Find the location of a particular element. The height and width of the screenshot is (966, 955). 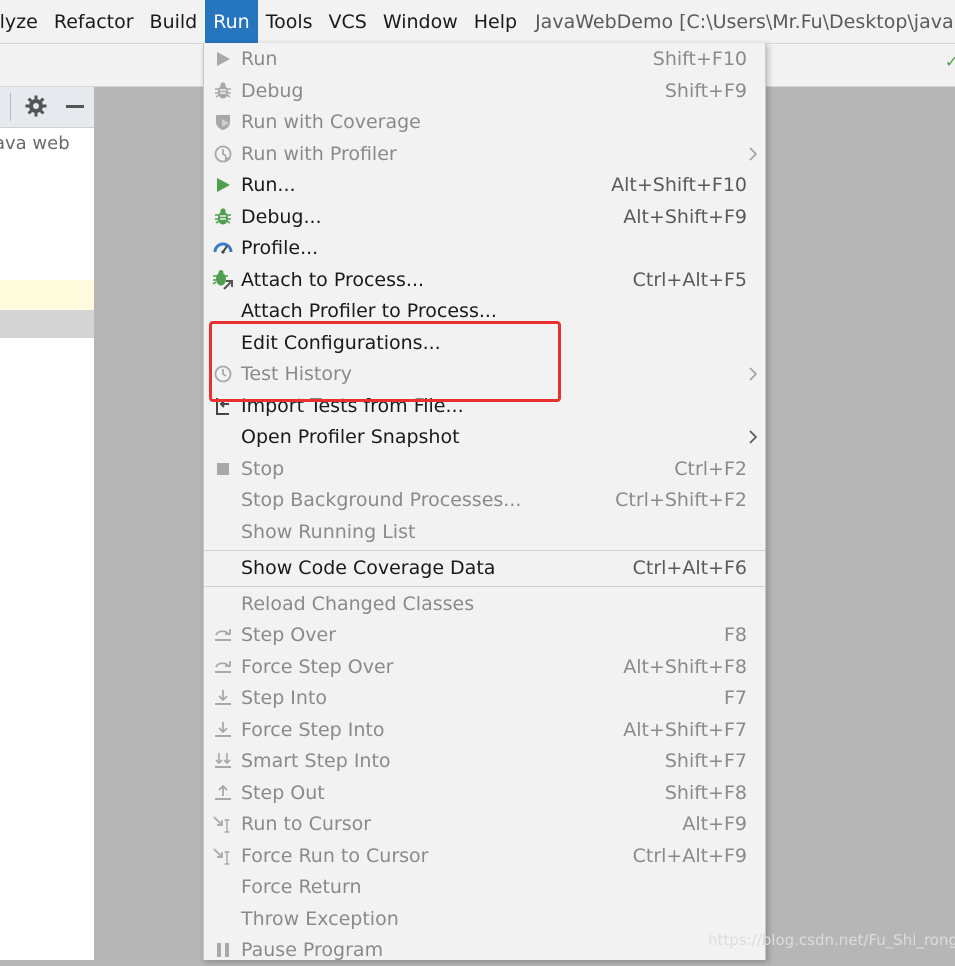

menu-item-step-out: Step Out Shift+F8 is located at coordinates (484, 793).